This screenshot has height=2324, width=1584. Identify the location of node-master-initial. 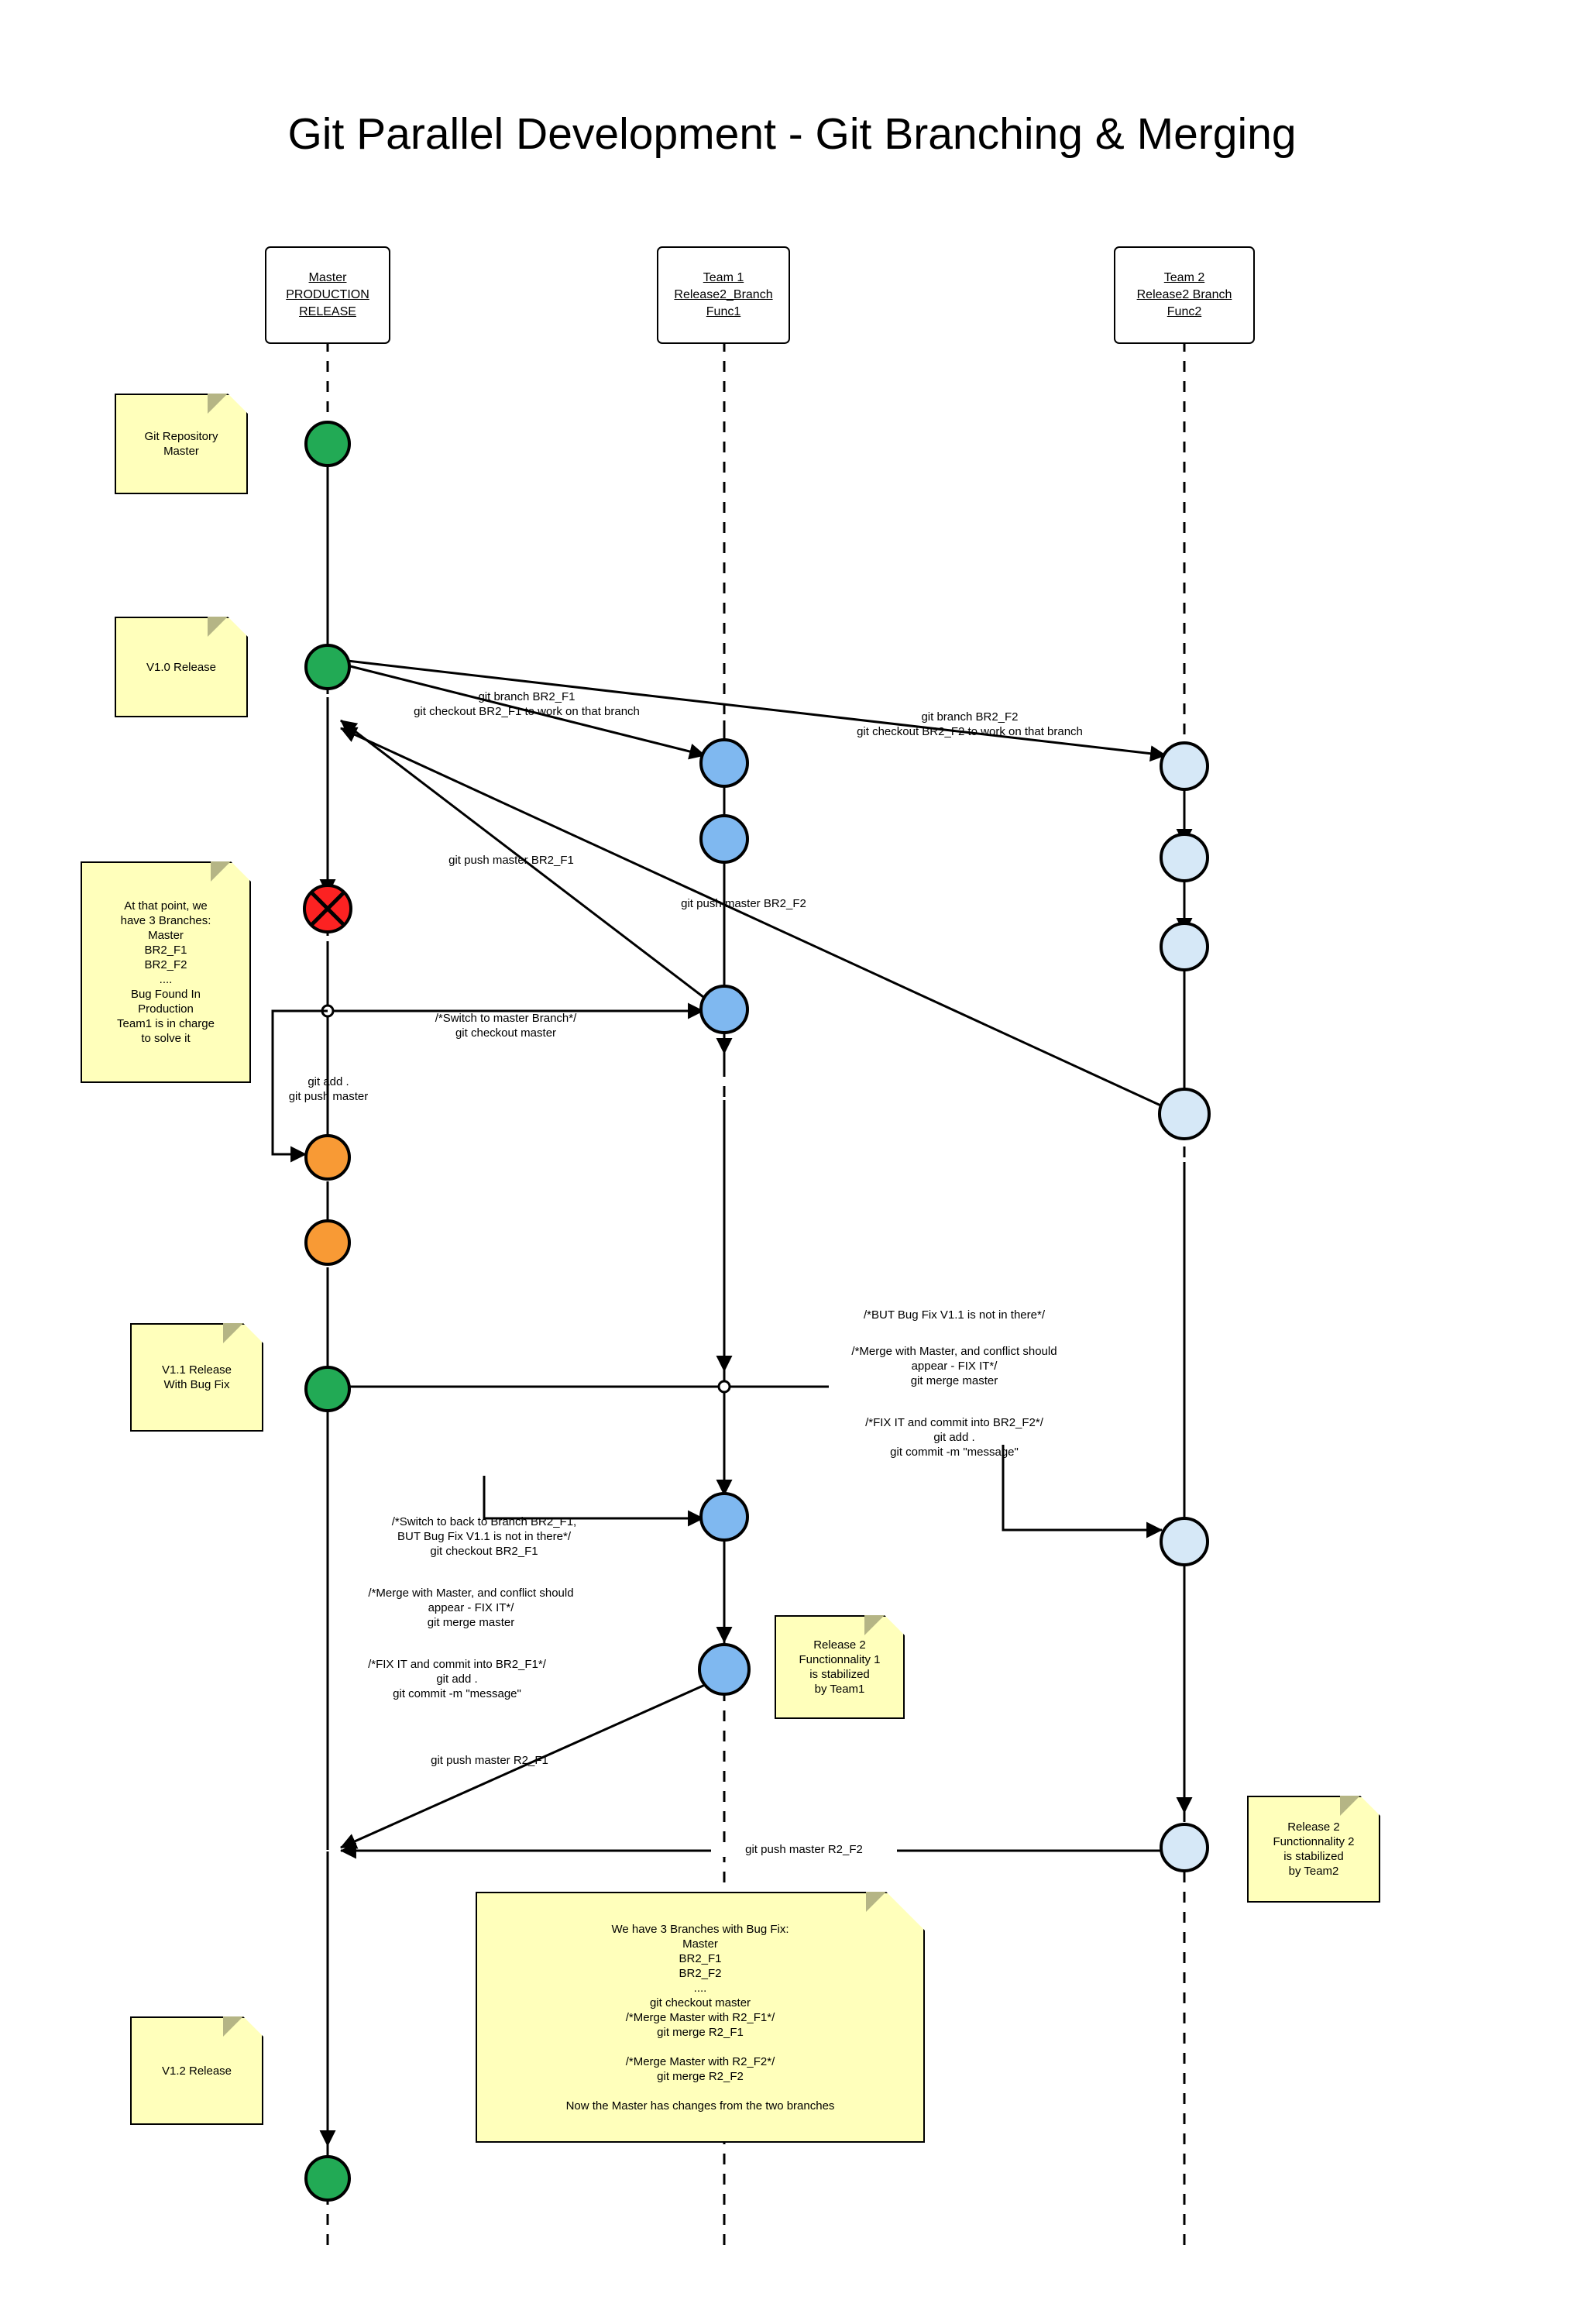
(327, 444).